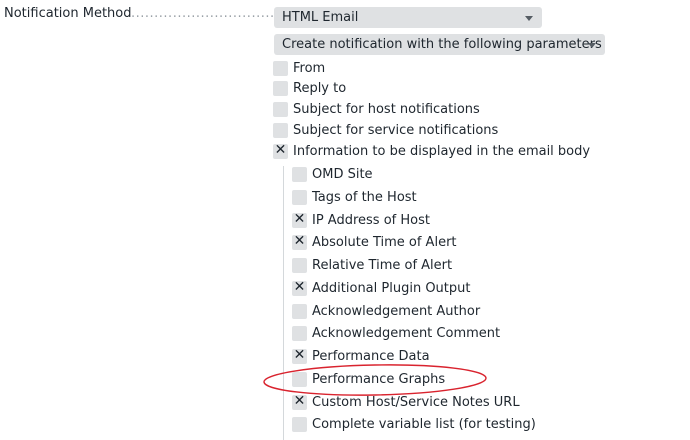 Image resolution: width=690 pixels, height=440 pixels. I want to click on body-option-label: Acknowledgement Comment, so click(406, 333).